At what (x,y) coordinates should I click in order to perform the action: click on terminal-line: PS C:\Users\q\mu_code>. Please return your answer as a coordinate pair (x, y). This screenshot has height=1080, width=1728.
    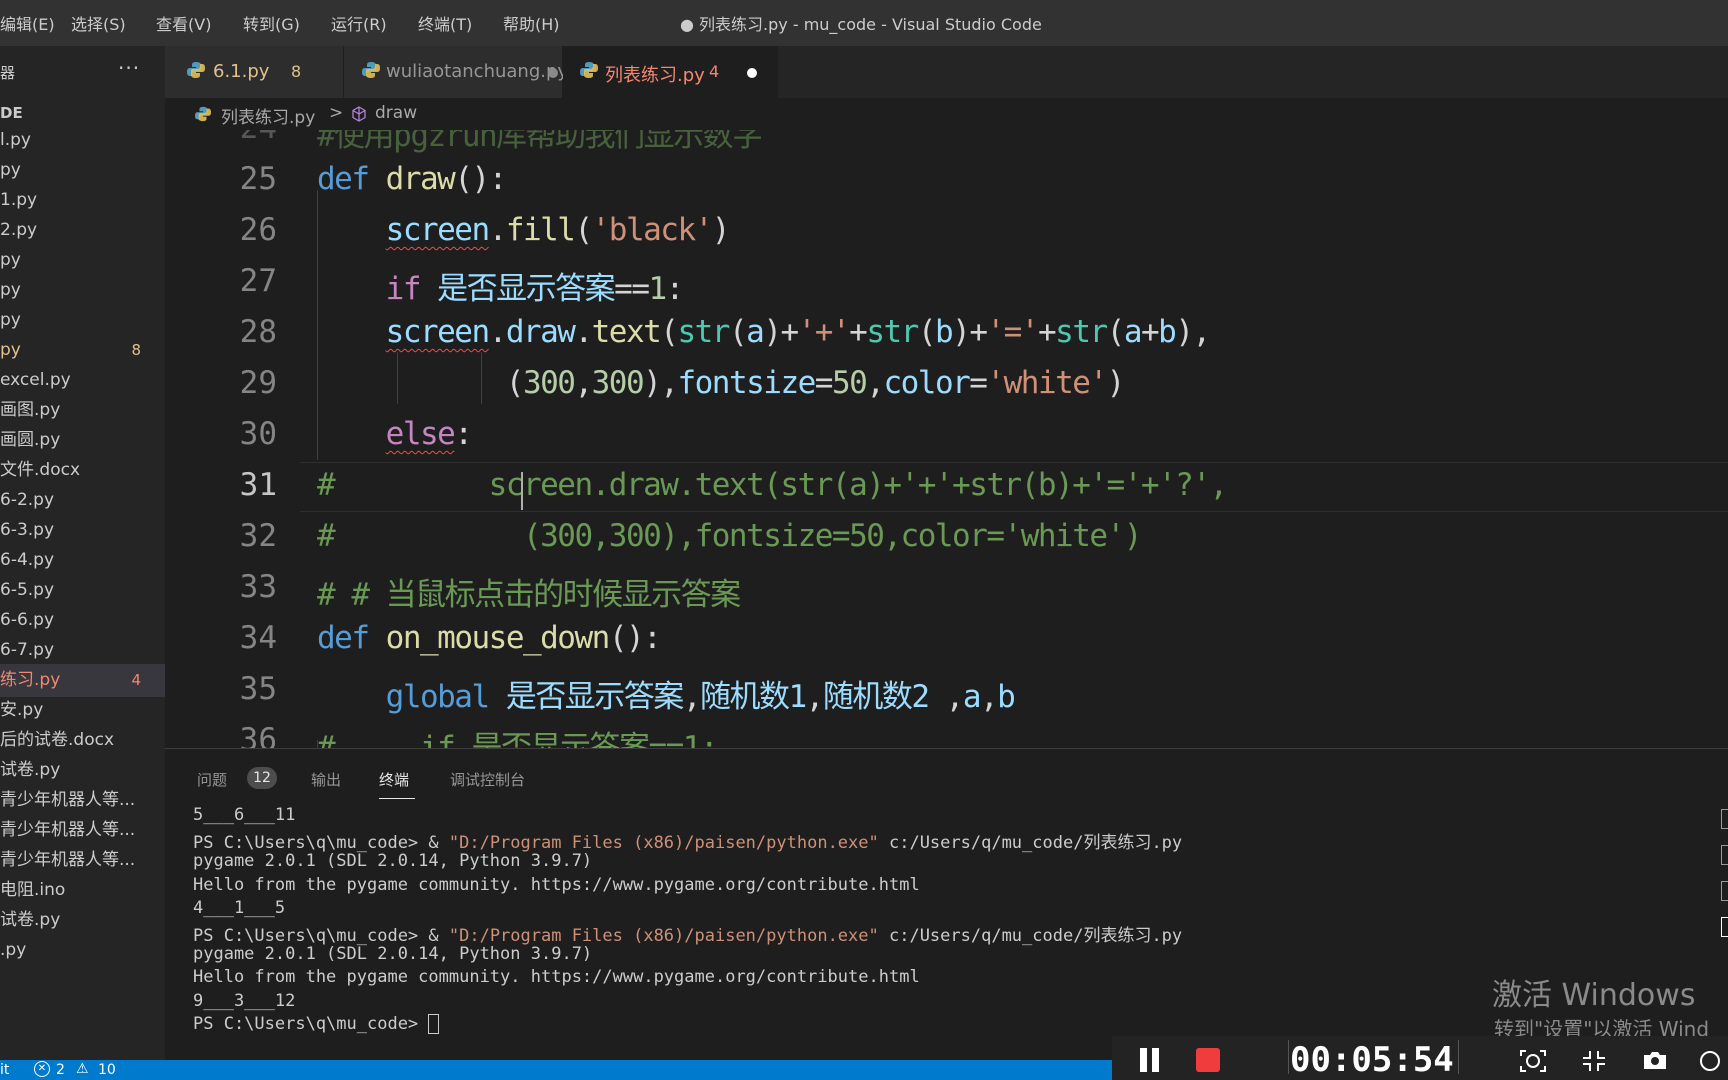
    Looking at the image, I should click on (316, 1023).